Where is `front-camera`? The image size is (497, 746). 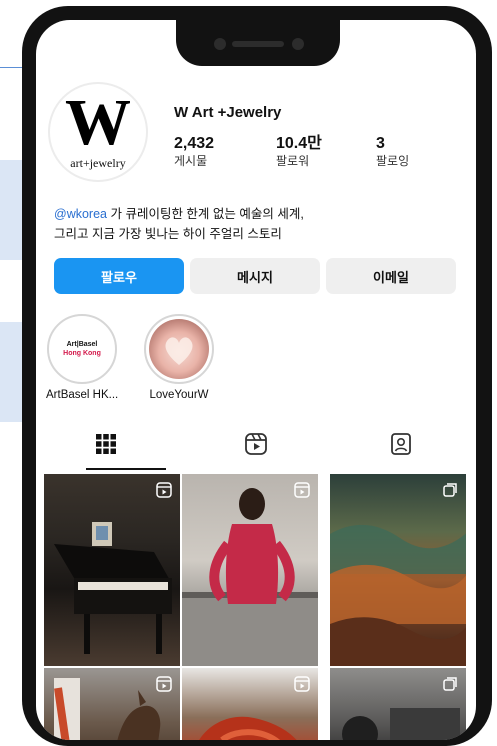 front-camera is located at coordinates (220, 44).